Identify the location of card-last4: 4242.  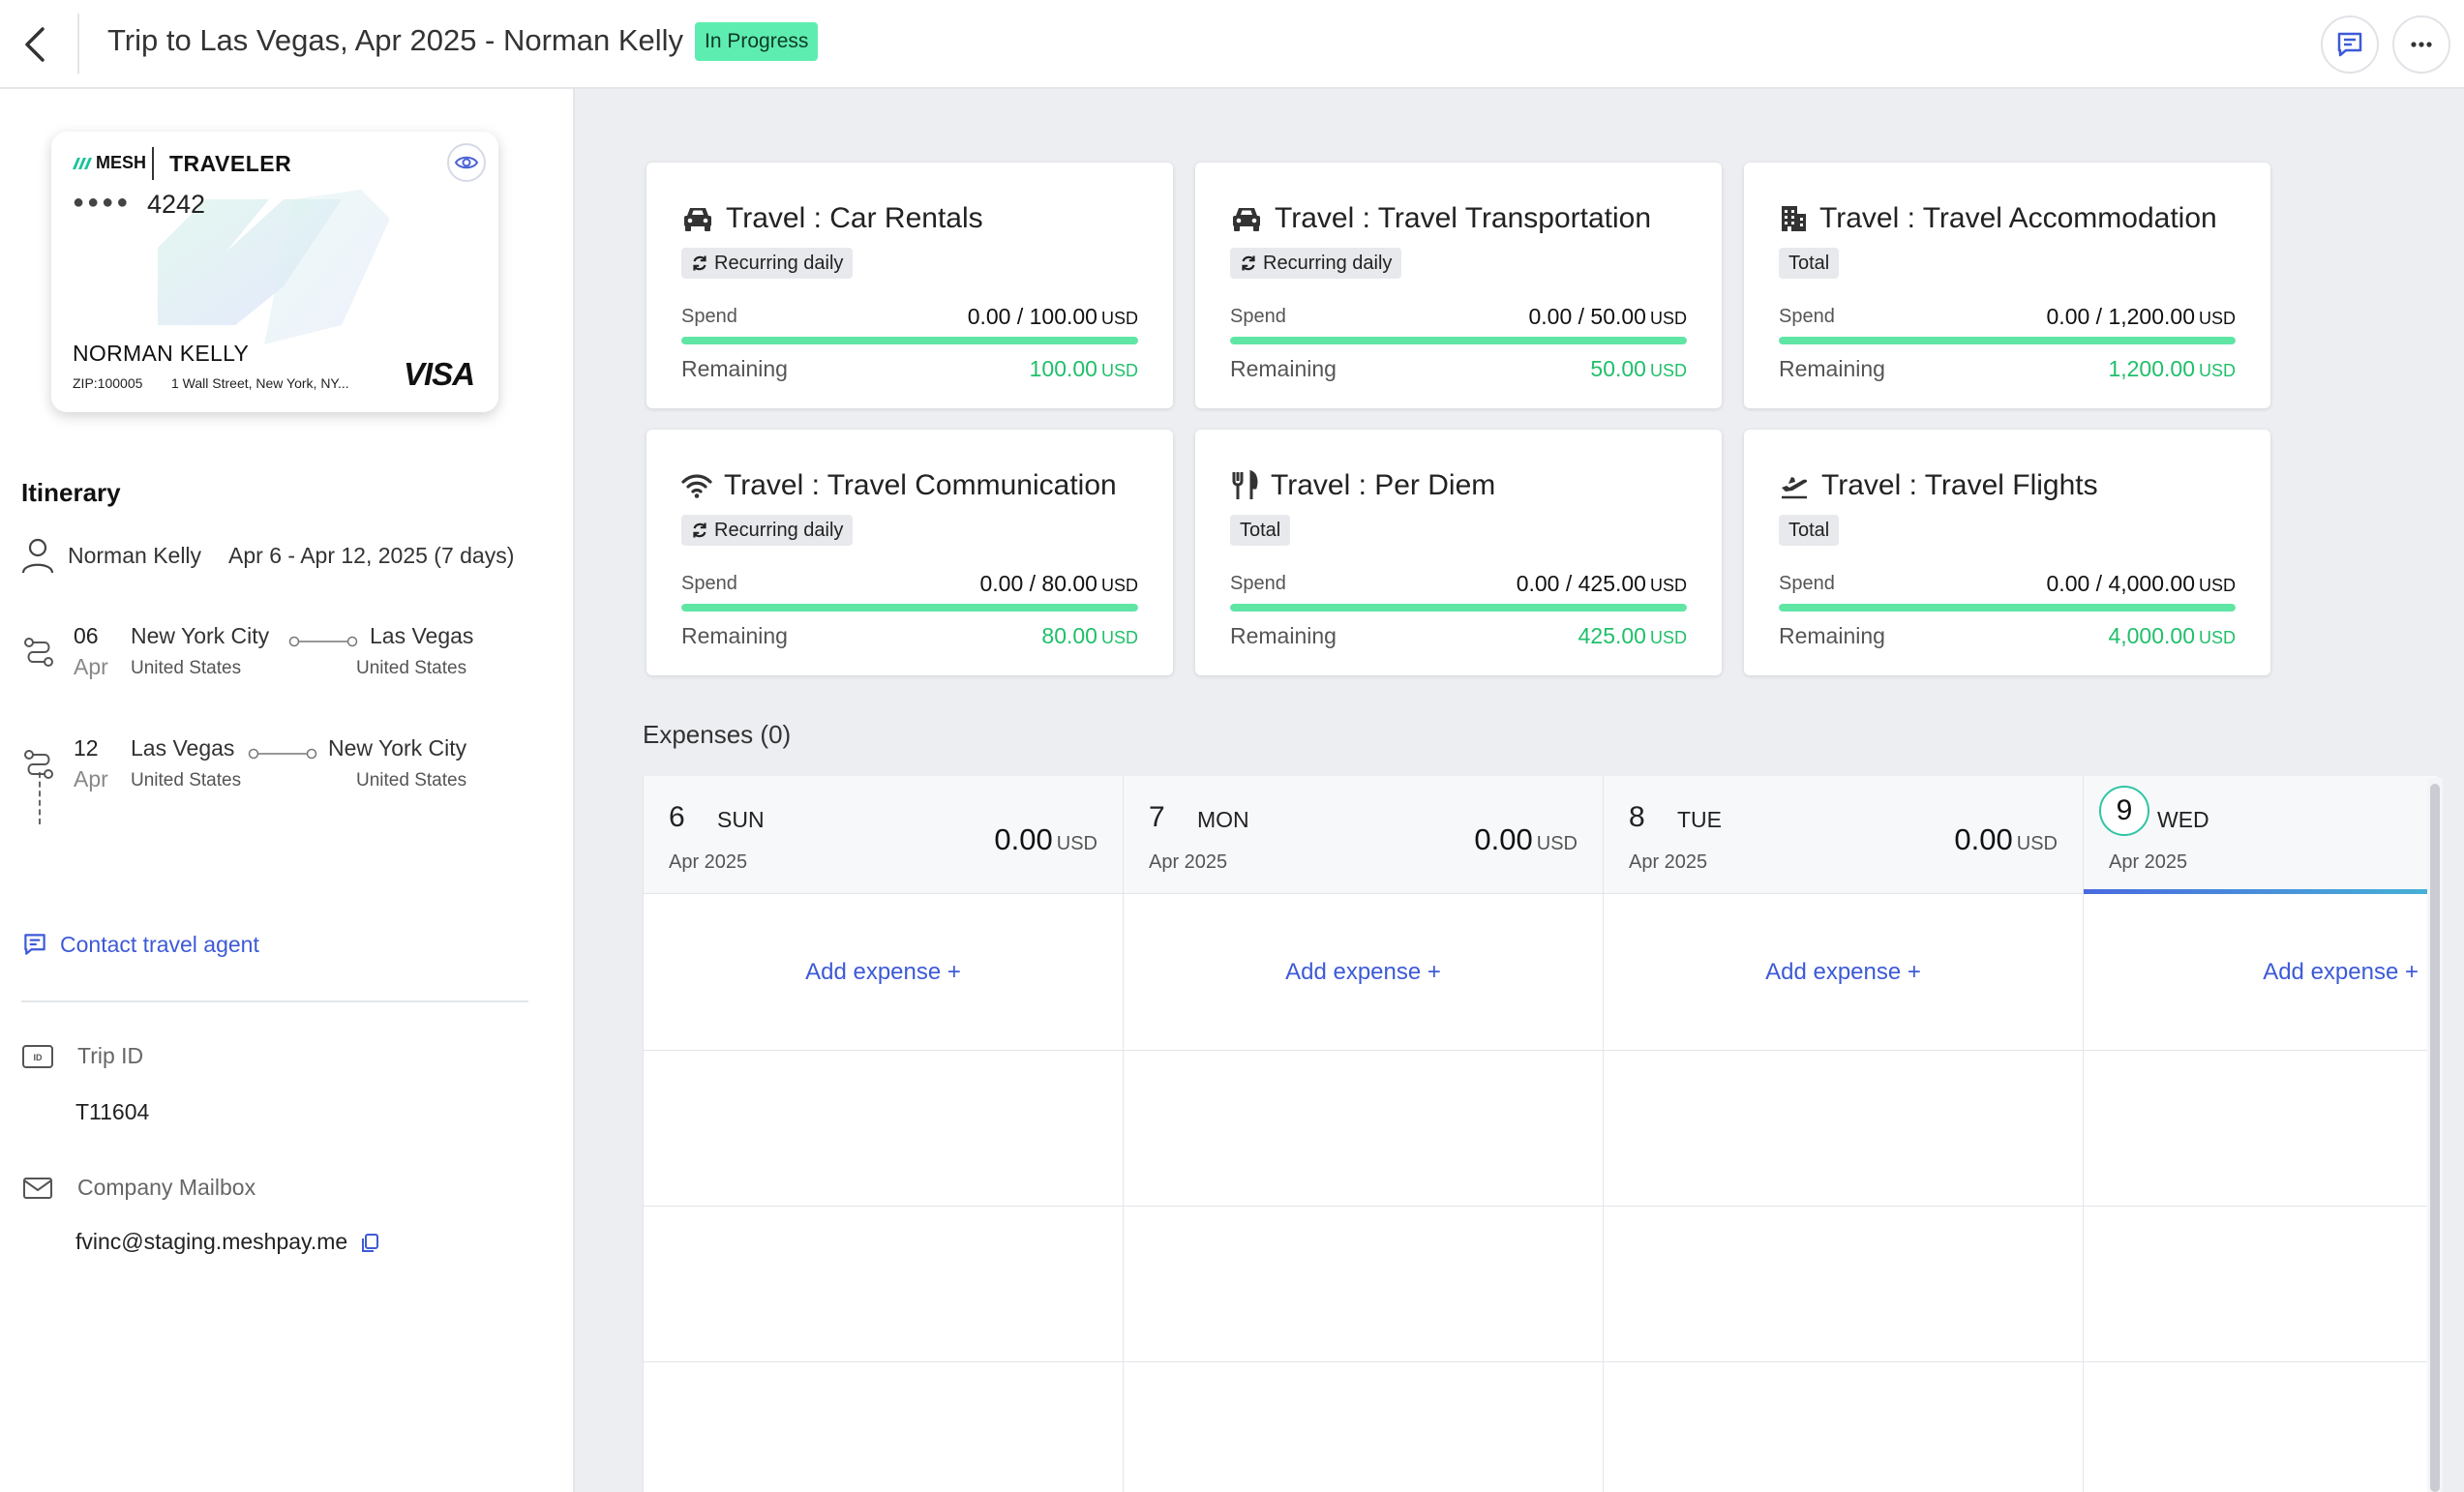
(176, 204).